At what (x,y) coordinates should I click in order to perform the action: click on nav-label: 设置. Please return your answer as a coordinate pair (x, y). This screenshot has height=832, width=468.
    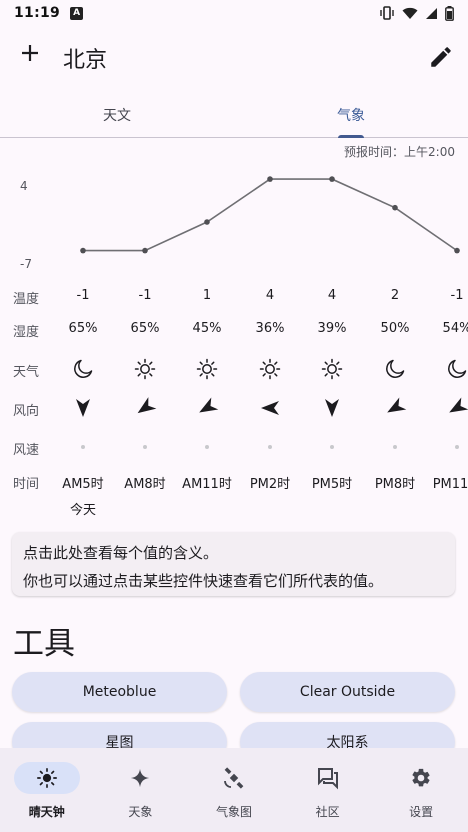
    Looking at the image, I should click on (421, 812).